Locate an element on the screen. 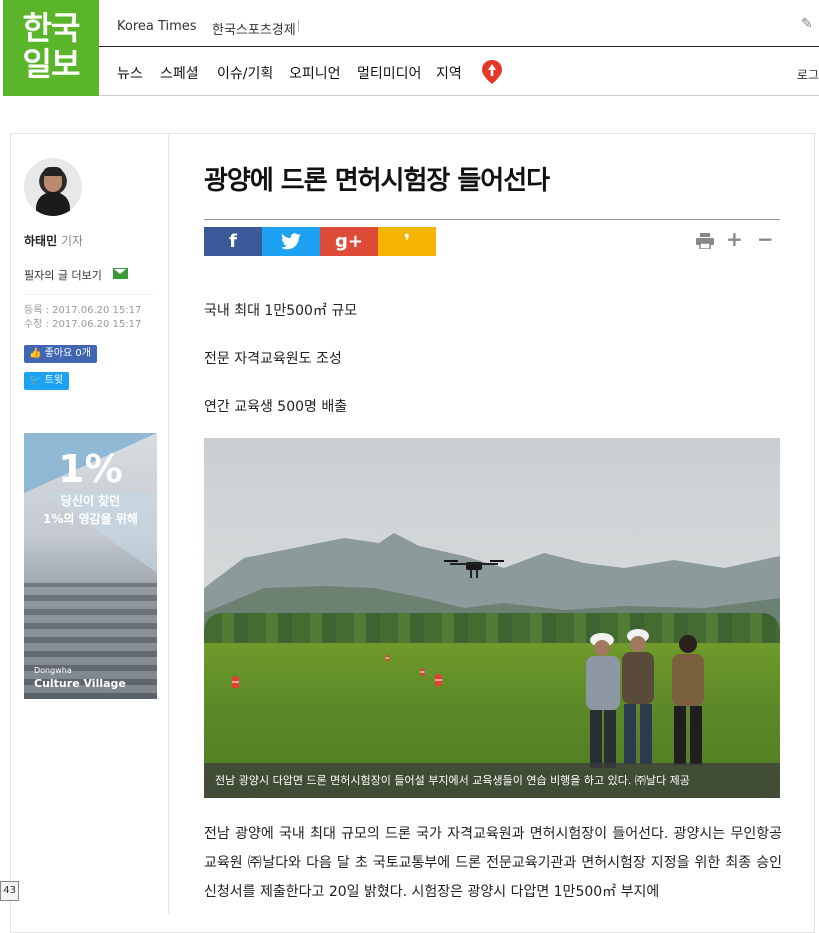 The width and height of the screenshot is (819, 933). nav-item-special: 스페셜 is located at coordinates (179, 73).